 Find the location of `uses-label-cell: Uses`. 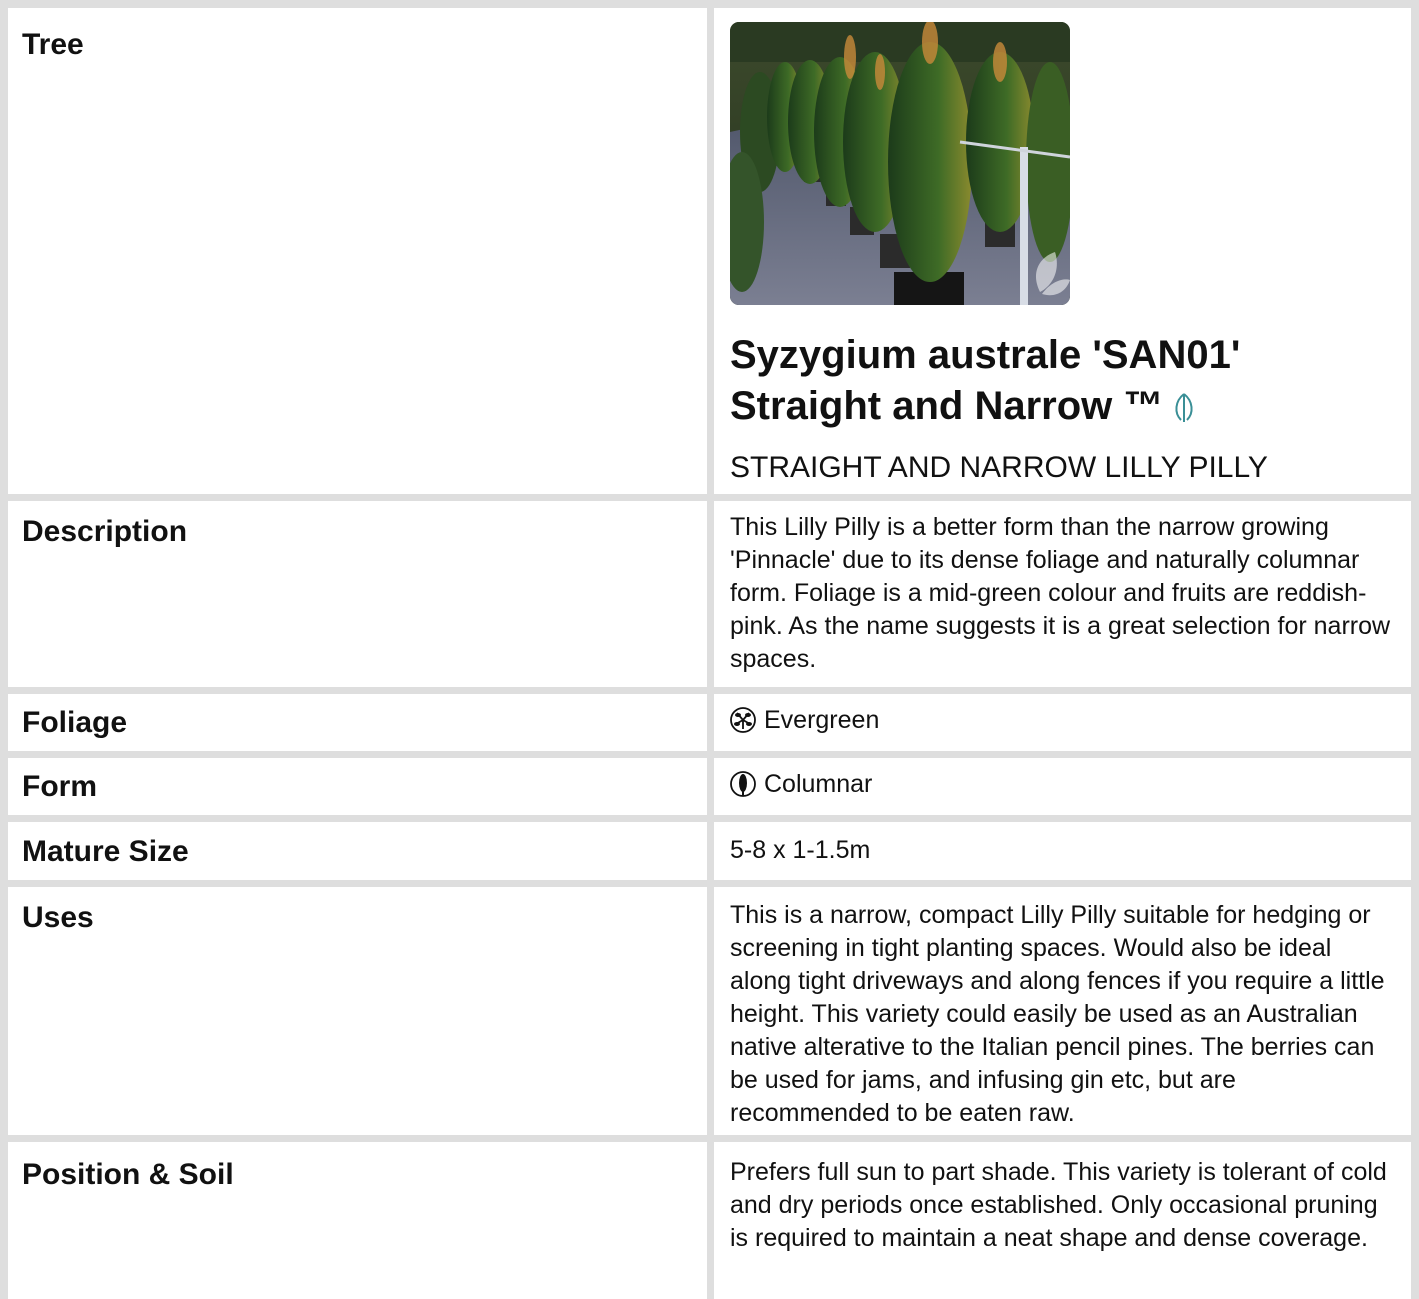

uses-label-cell: Uses is located at coordinates (357, 1011).